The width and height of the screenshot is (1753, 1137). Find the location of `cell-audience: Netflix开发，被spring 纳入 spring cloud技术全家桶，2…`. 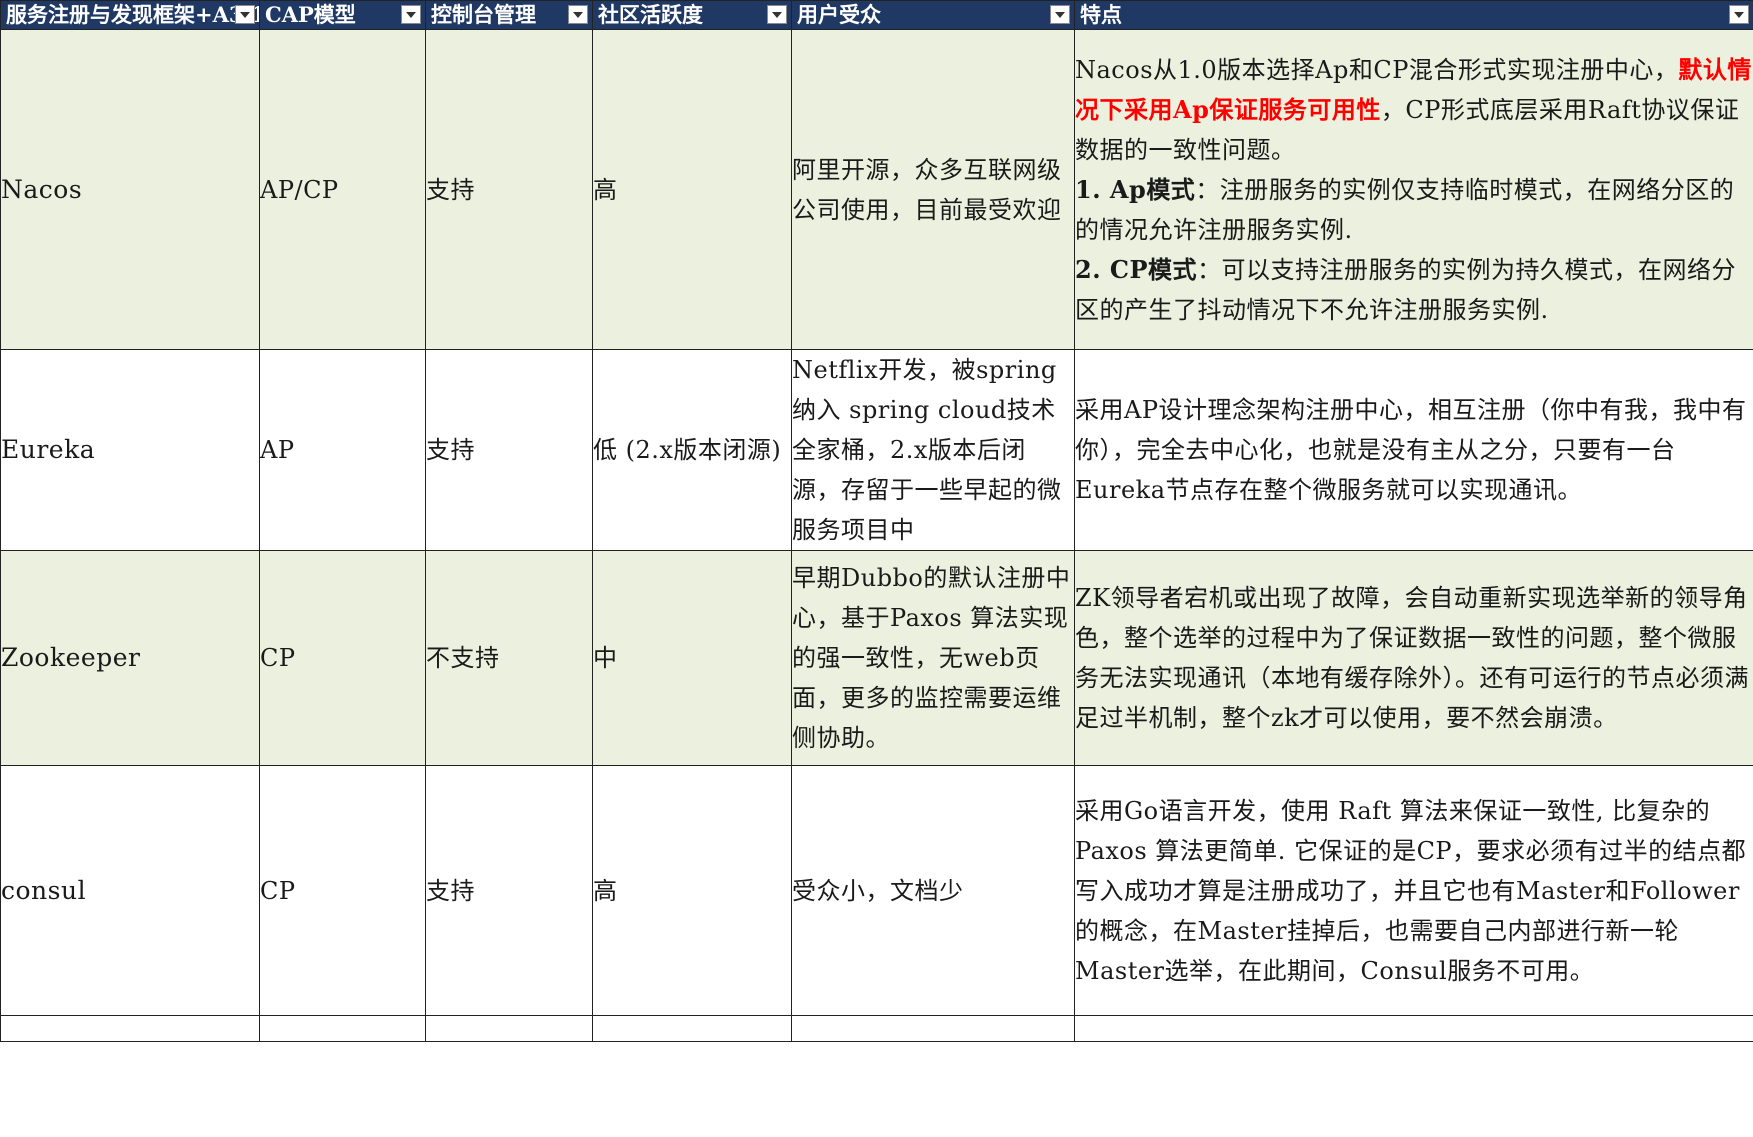

cell-audience: Netflix开发，被spring 纳入 spring cloud技术全家桶，2… is located at coordinates (933, 450).